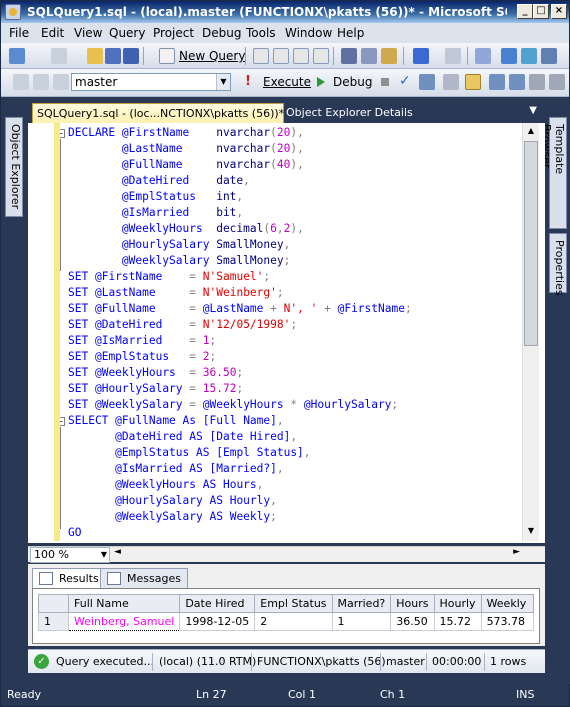  I want to click on row-number: 1, so click(53, 621).